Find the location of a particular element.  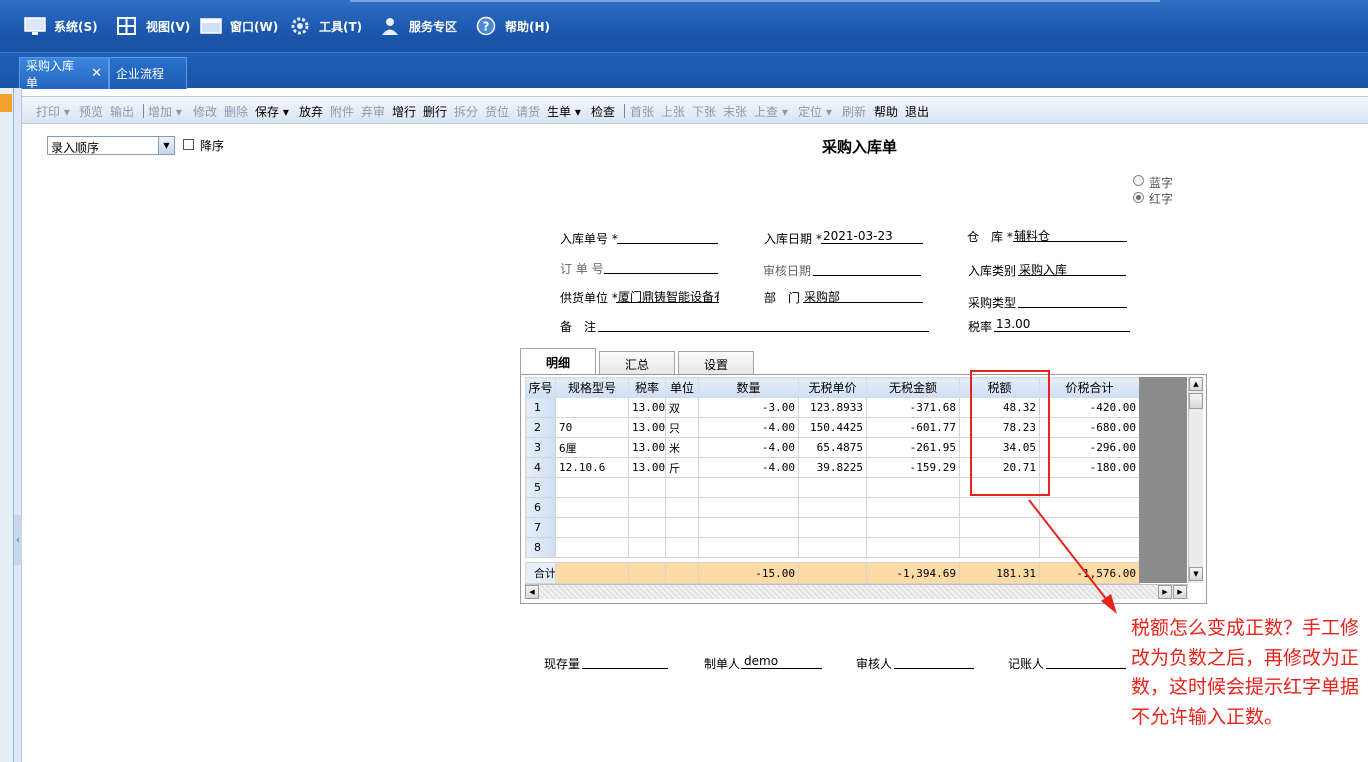

table-cell: 只 is located at coordinates (682, 427).